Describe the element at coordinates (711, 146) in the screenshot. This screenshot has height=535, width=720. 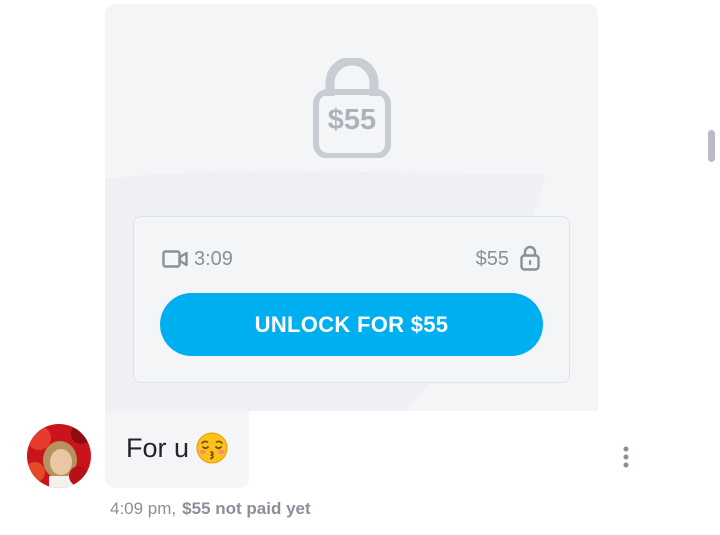
I see `scrollbar-thumb` at that location.